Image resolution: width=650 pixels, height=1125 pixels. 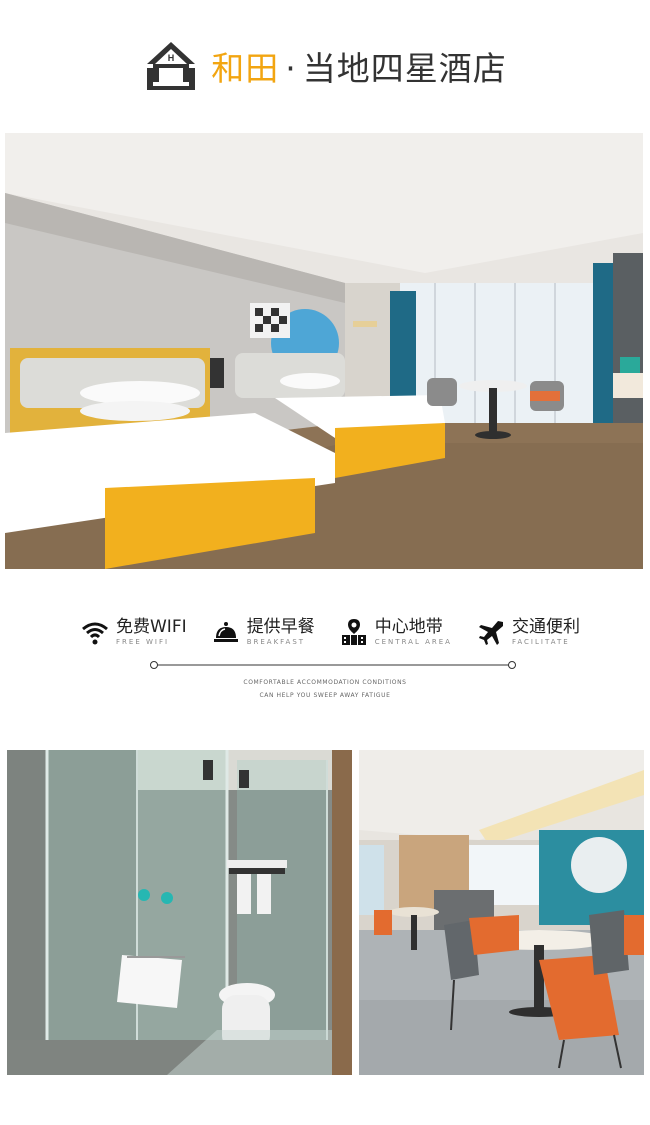 What do you see at coordinates (325, 695) in the screenshot?
I see `tagline-line-2: CAN HELP YOU SWEEP AWAY FATIGUE` at bounding box center [325, 695].